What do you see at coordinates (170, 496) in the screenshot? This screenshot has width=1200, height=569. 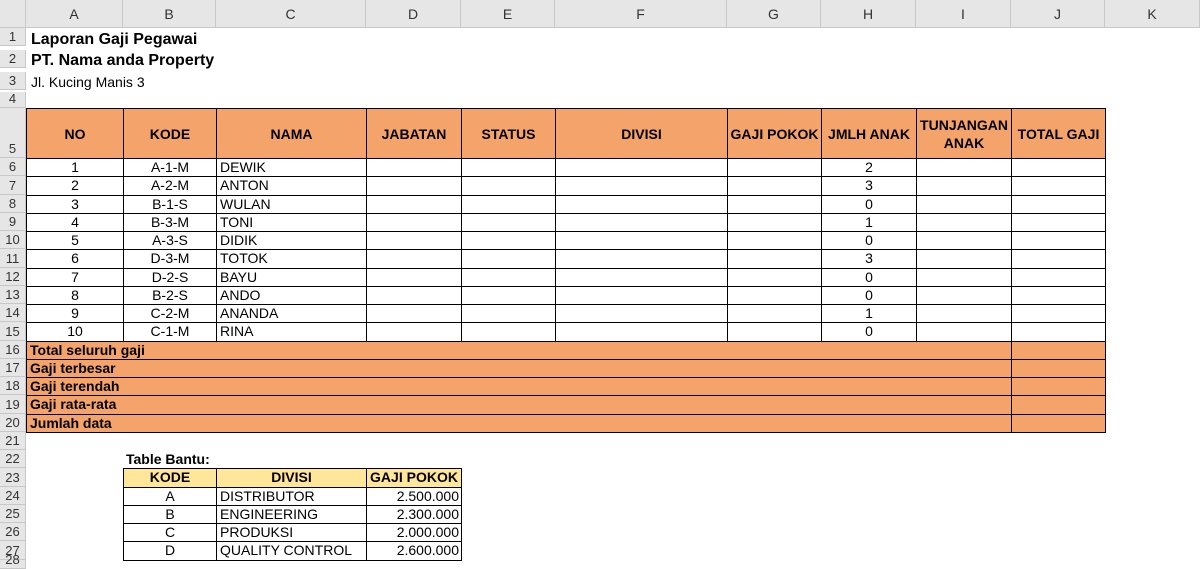 I see `helper-cell-kode: A` at bounding box center [170, 496].